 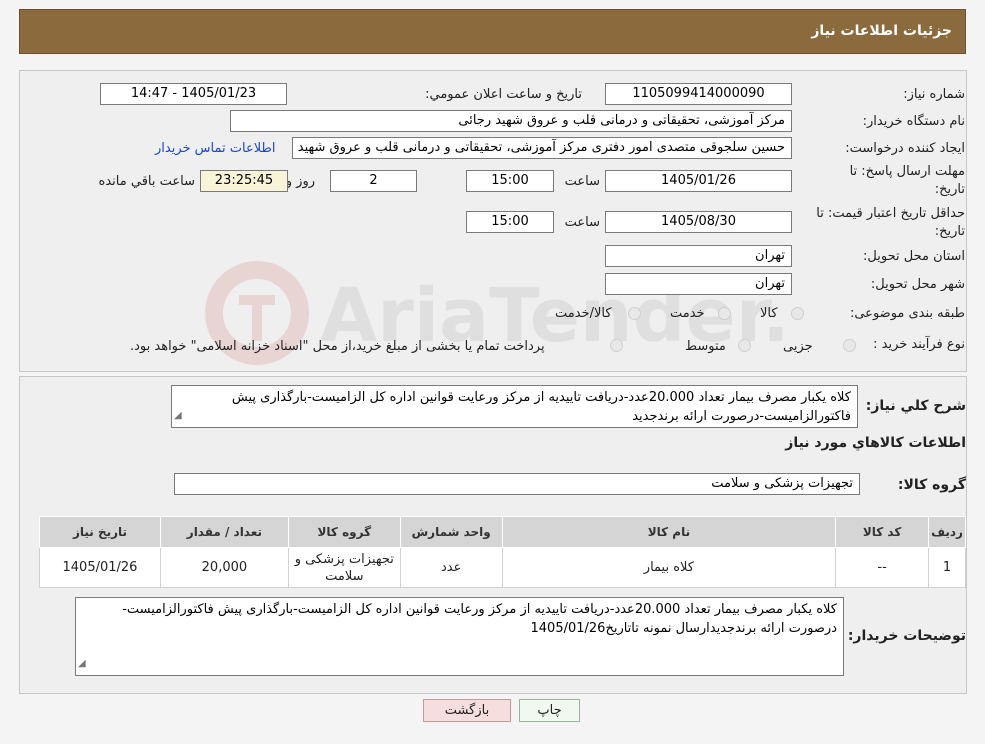 What do you see at coordinates (634, 313) in the screenshot?
I see `category-radio-goods-service` at bounding box center [634, 313].